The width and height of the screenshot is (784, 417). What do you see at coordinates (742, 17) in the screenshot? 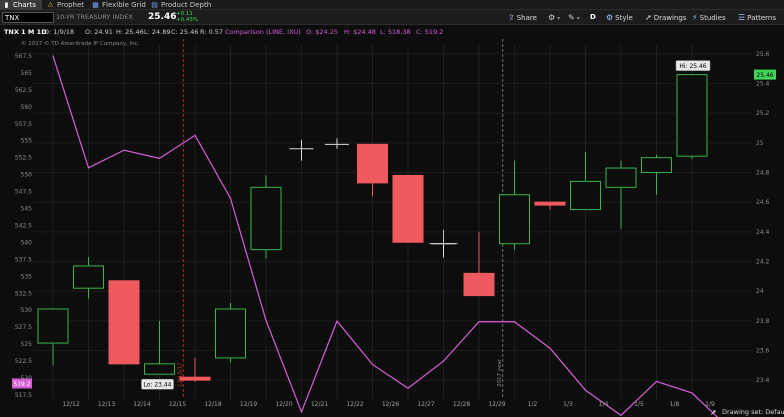
I see `patterns-icon: ☰` at bounding box center [742, 17].